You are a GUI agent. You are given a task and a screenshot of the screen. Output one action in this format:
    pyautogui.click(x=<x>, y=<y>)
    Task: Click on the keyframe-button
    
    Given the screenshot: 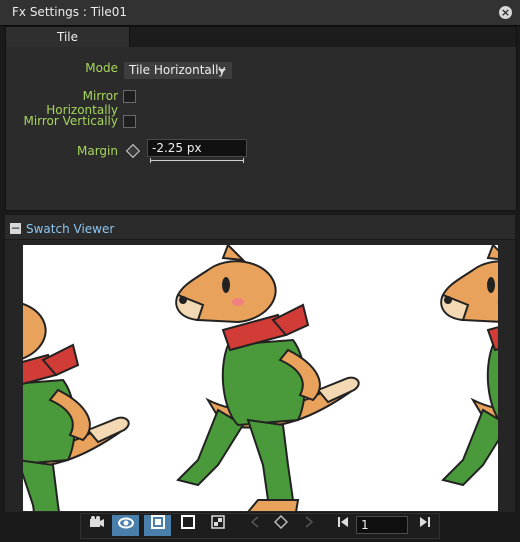 What is the action you would take?
    pyautogui.click(x=280, y=525)
    